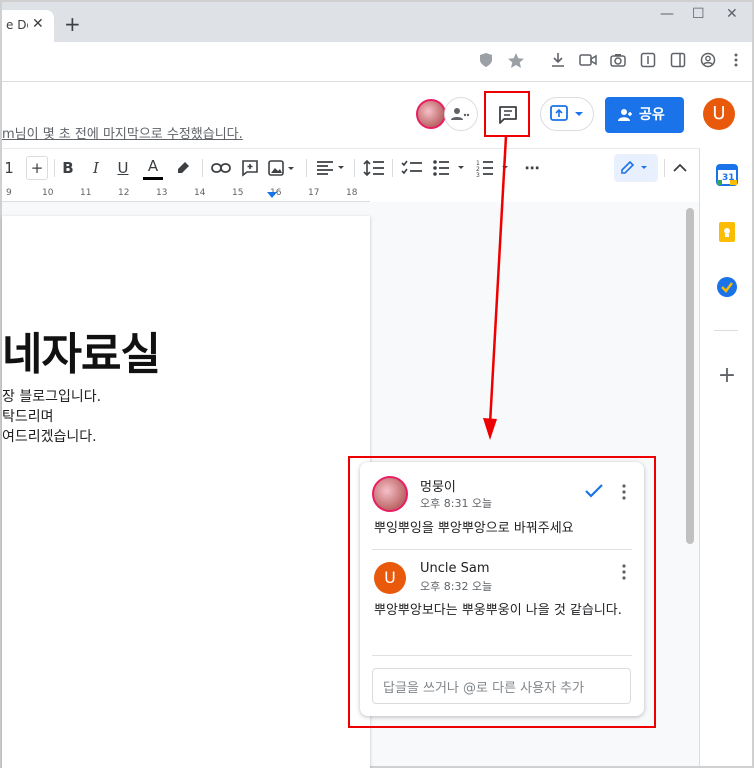 This screenshot has height=768, width=754. Describe the element at coordinates (474, 528) in the screenshot. I see `comment-body: 뿌잉뿌잉을 뿌앙뿌앙으로 바꿔주세요` at that location.